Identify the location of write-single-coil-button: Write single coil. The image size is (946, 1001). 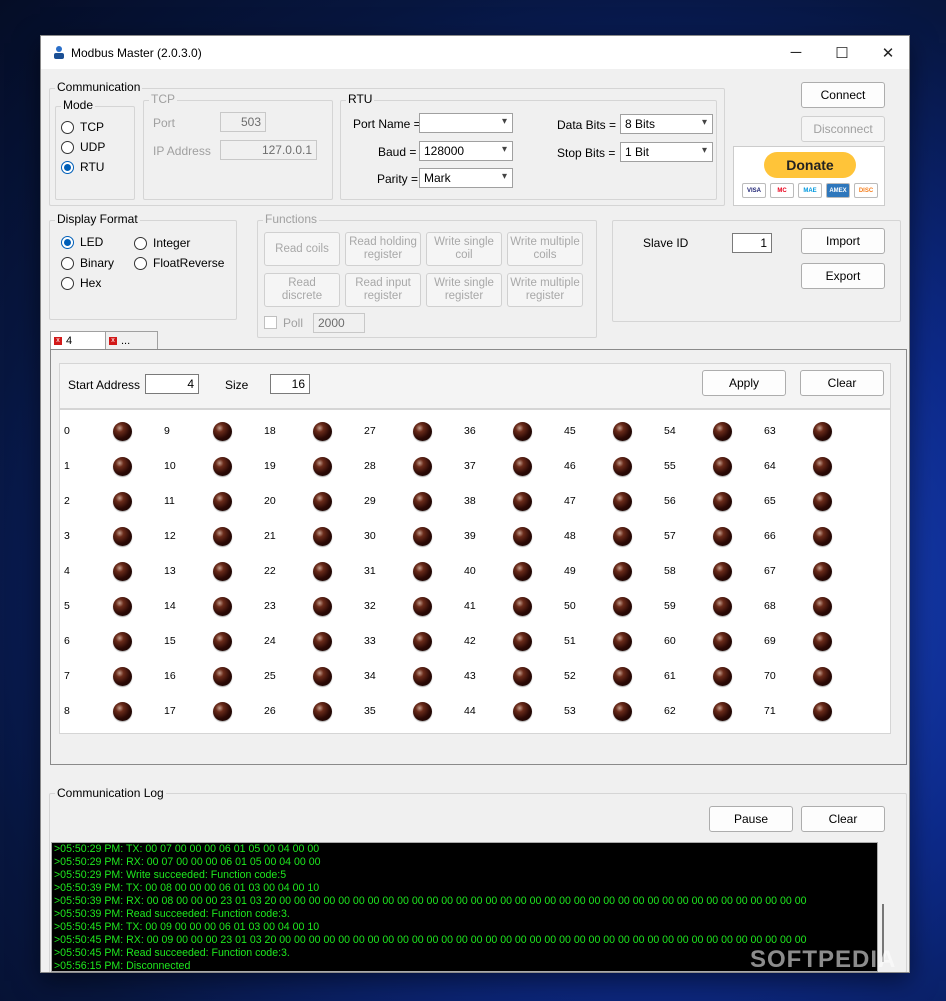
(464, 249).